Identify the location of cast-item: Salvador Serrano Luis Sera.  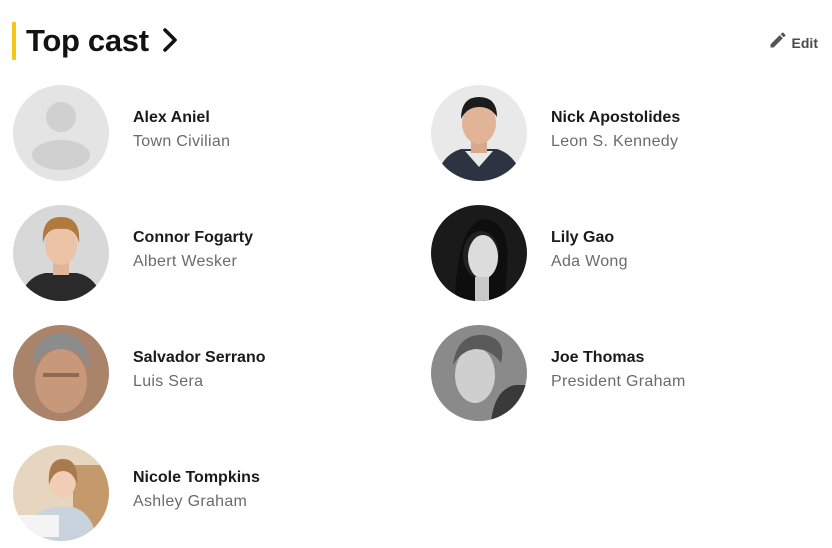
(203, 373).